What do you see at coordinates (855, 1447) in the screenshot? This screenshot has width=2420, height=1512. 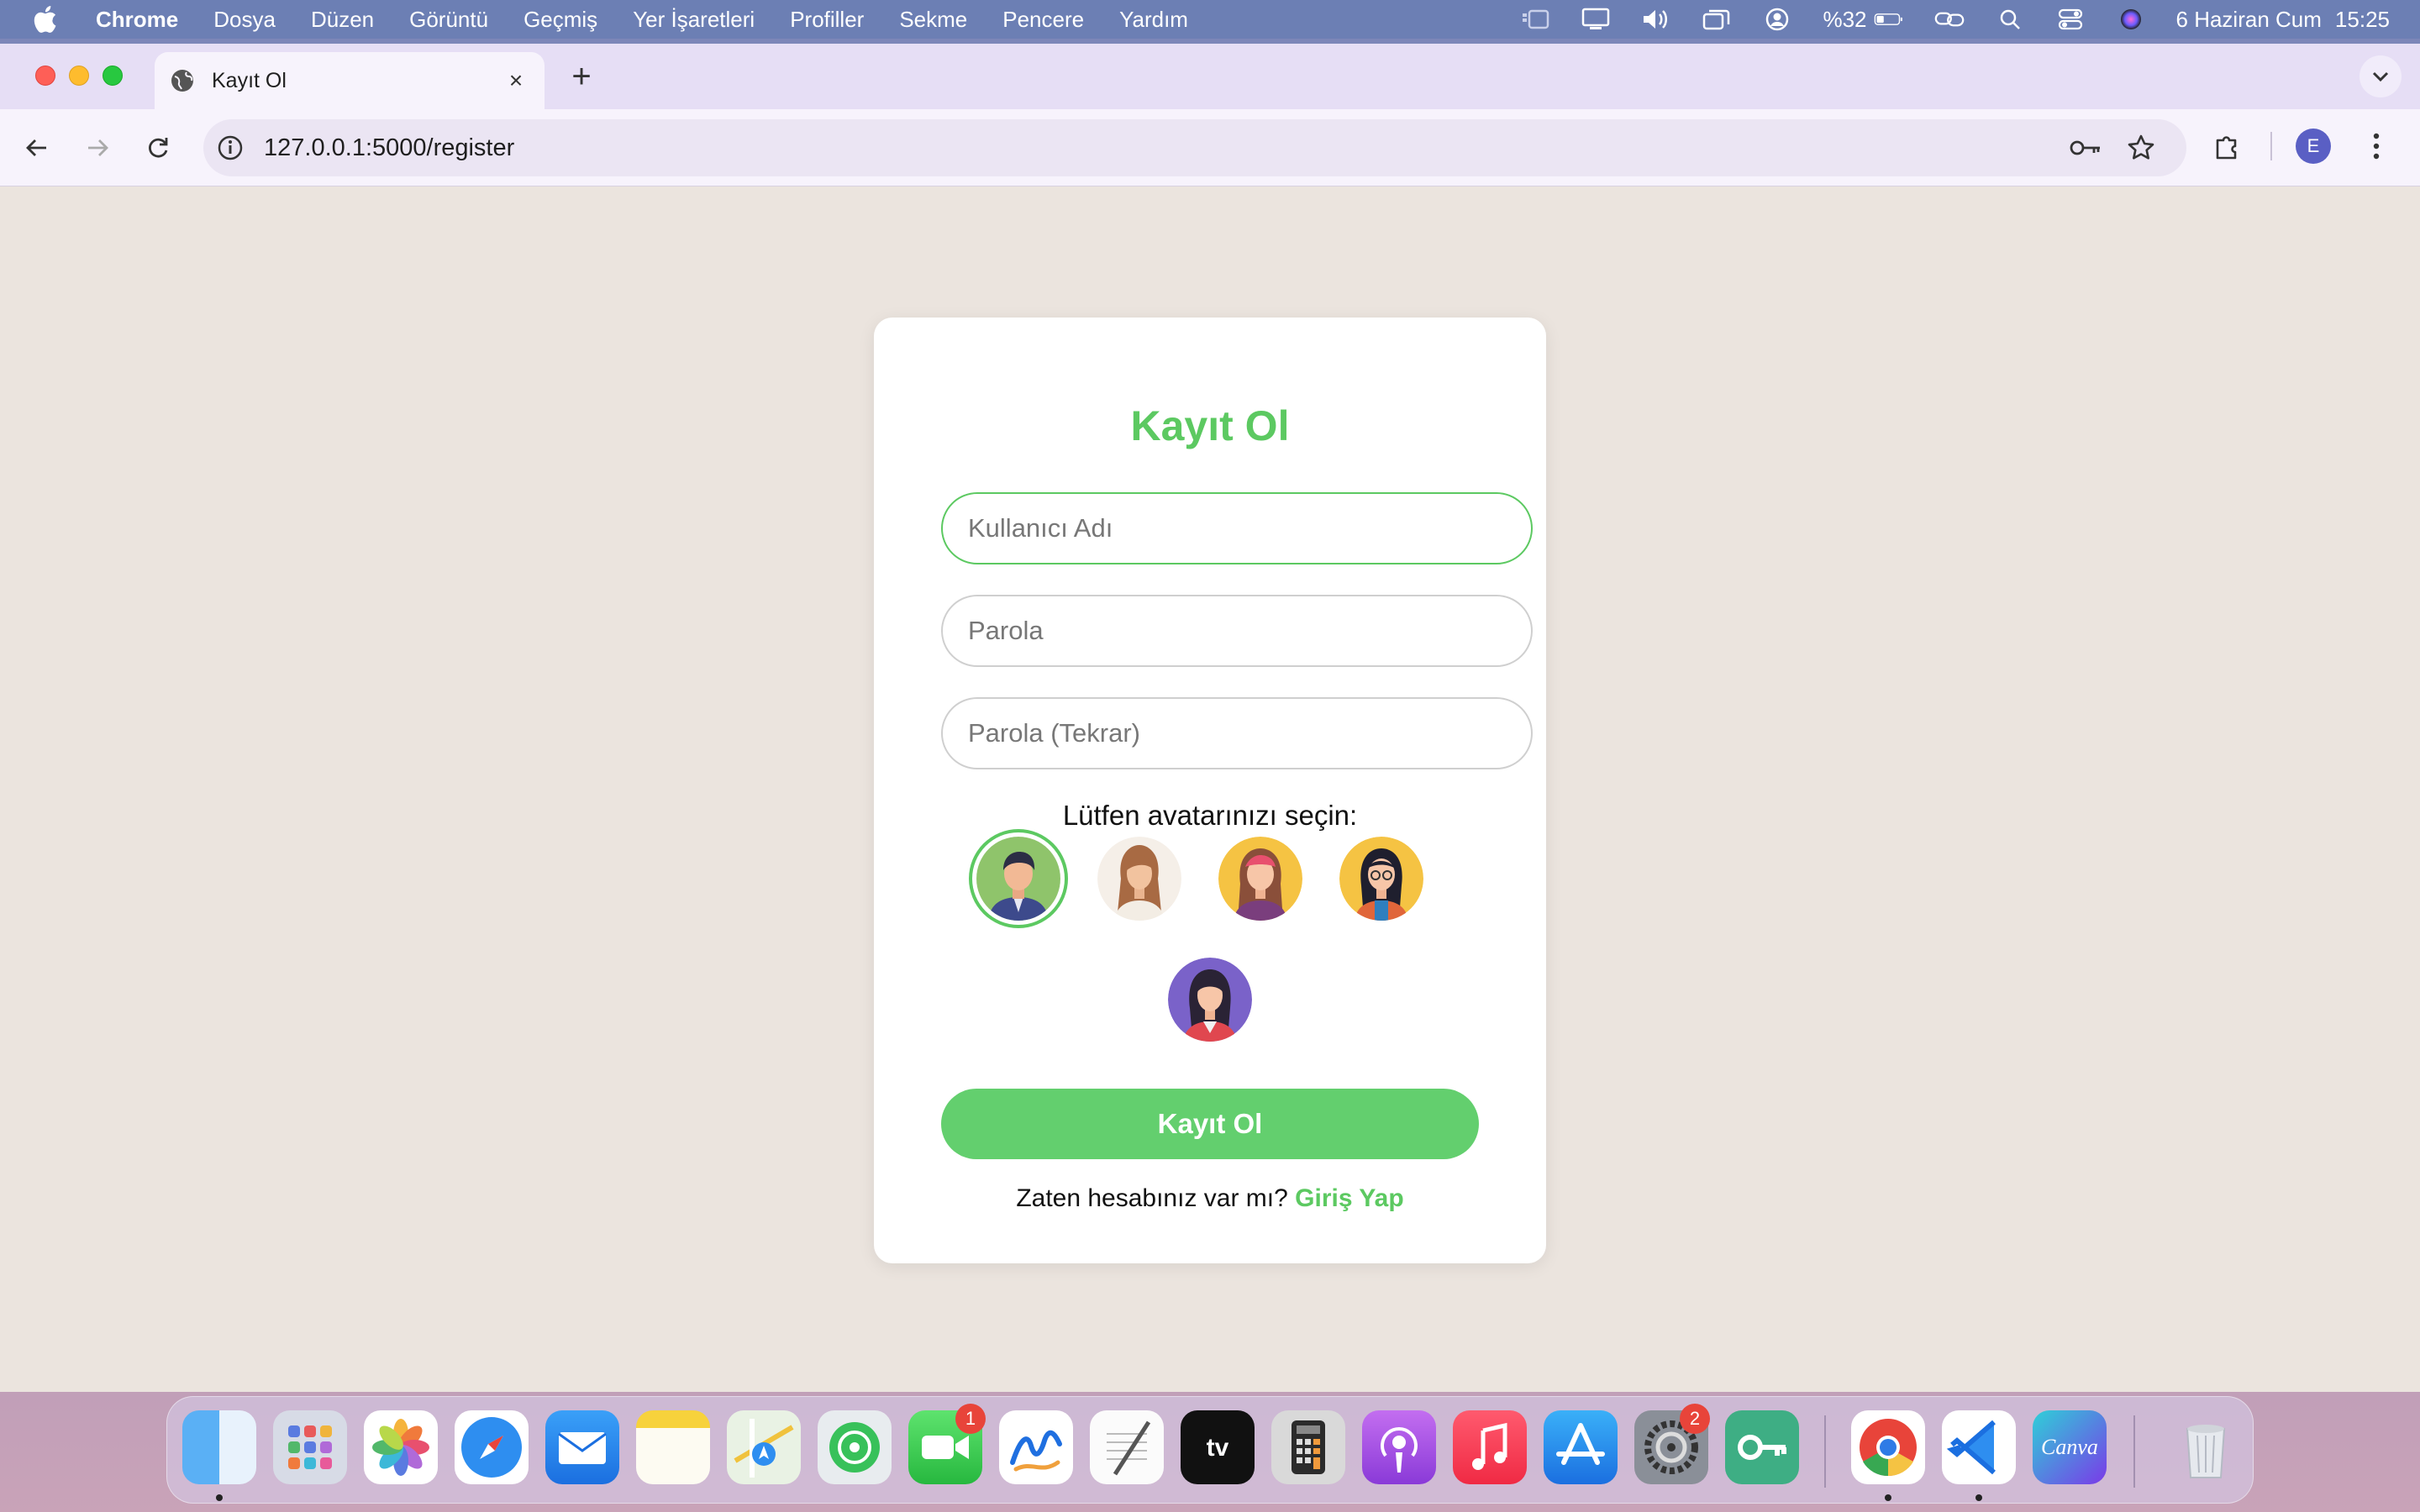 I see `find-my-icon` at bounding box center [855, 1447].